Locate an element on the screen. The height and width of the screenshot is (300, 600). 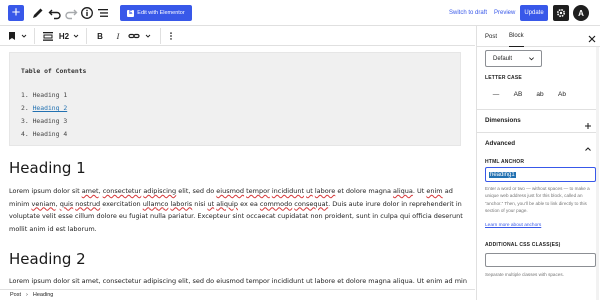
toc-item: 4. Heading 4 is located at coordinates (44, 134).